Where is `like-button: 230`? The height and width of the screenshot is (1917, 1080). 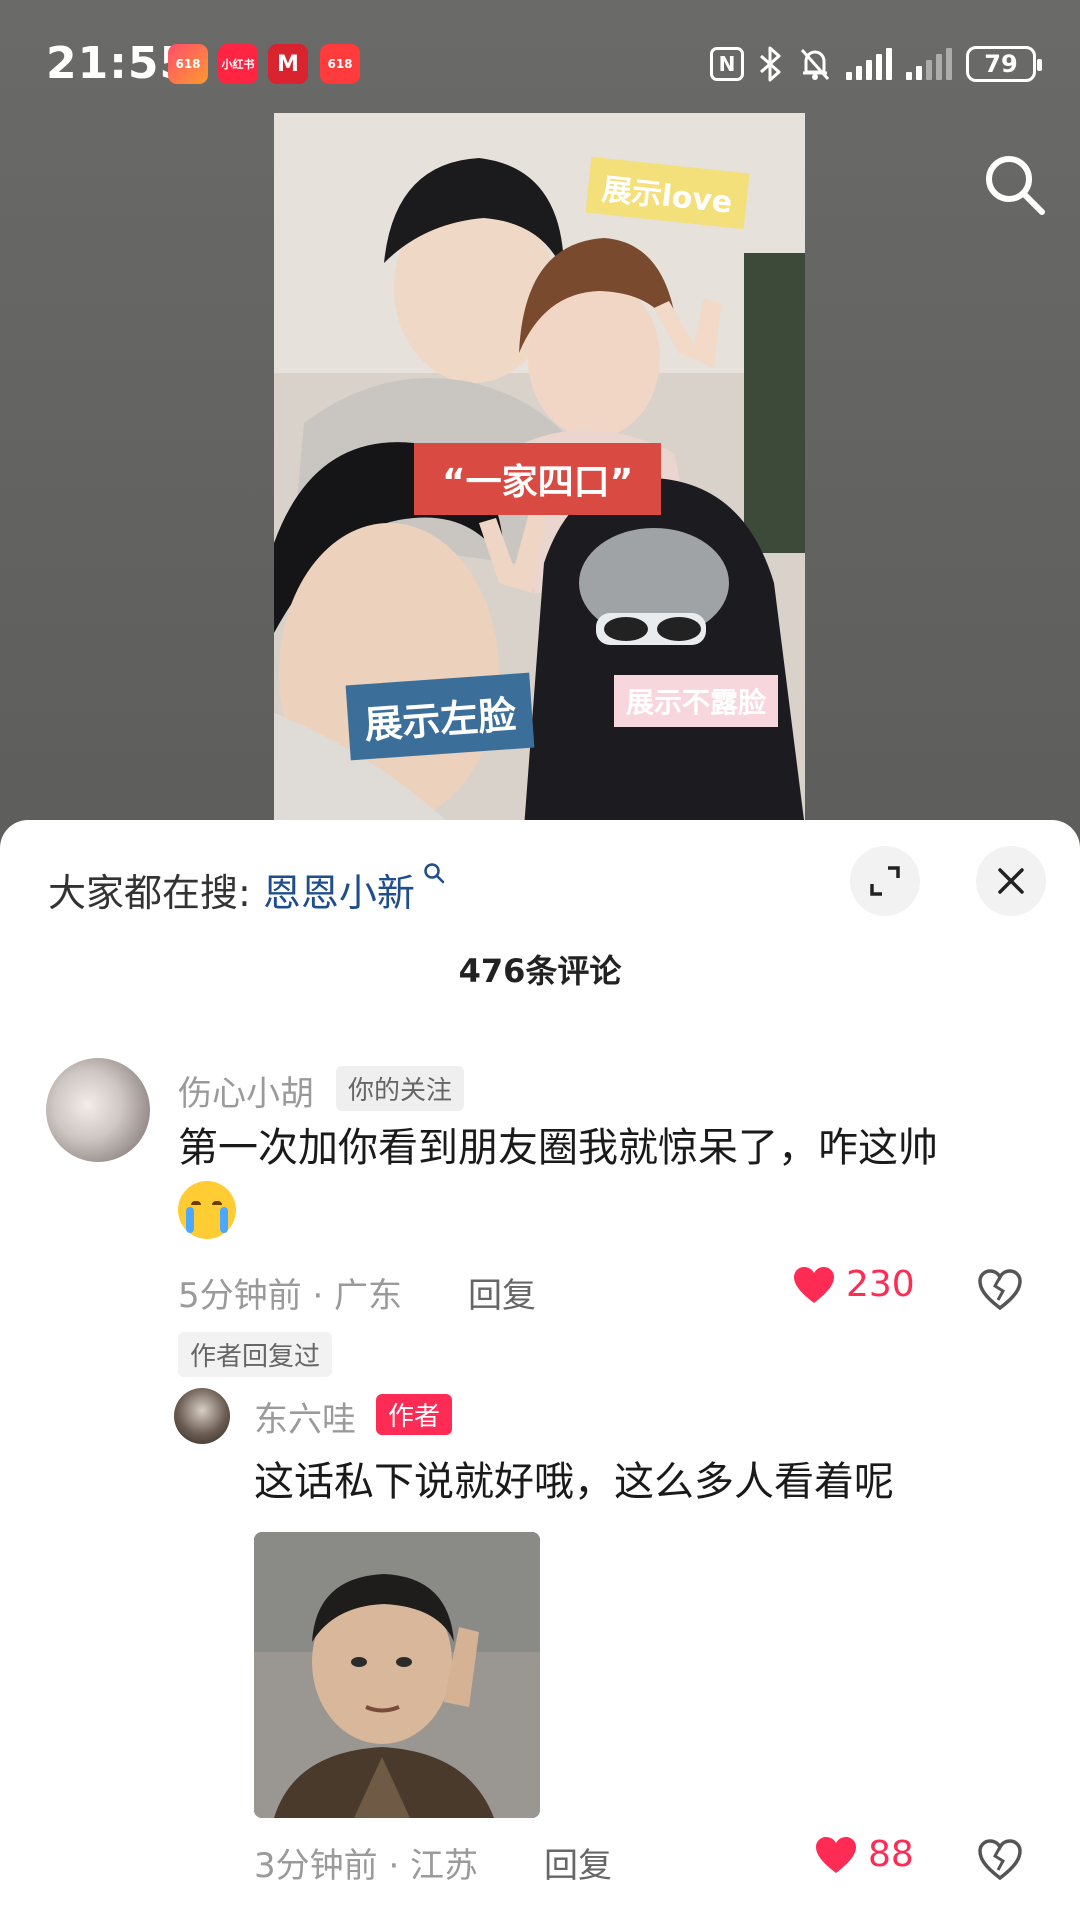 like-button: 230 is located at coordinates (853, 1284).